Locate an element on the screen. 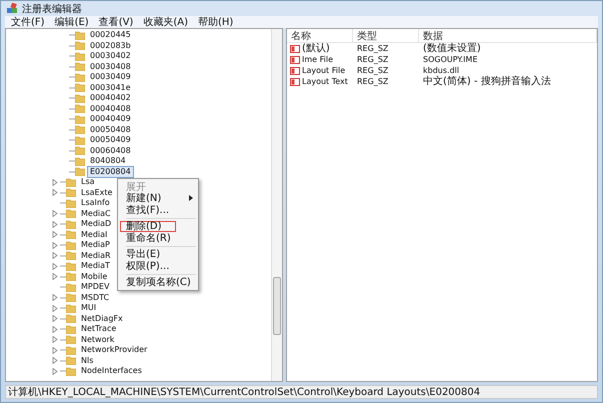 This screenshot has height=403, width=603. tree-item: MPDEV is located at coordinates (95, 287).